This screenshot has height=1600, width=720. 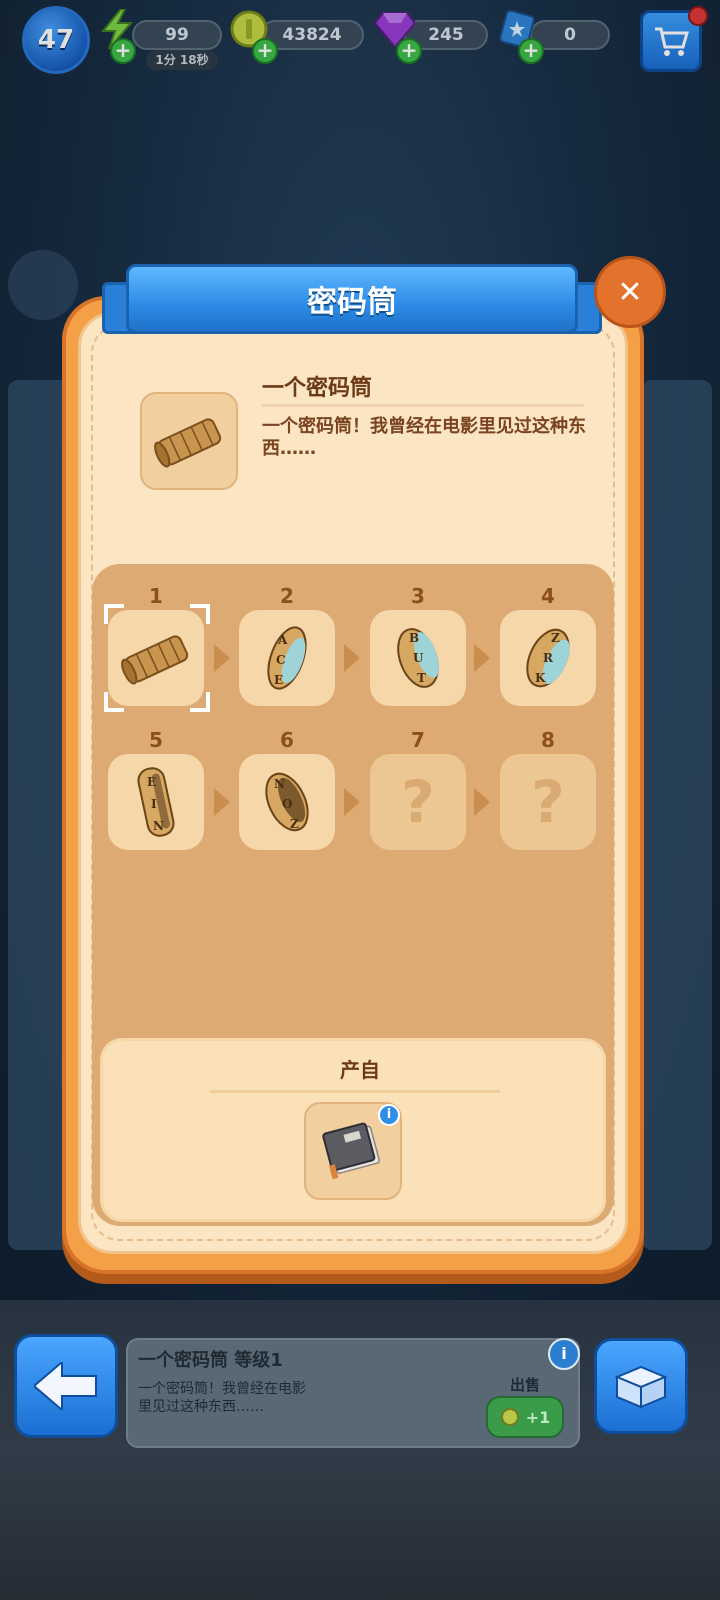 What do you see at coordinates (389, 1115) in the screenshot?
I see `source-info-icon: i` at bounding box center [389, 1115].